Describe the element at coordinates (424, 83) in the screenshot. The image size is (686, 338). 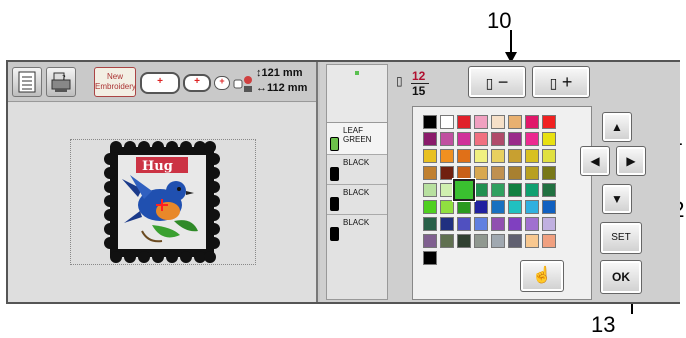
I see `color-counter: ▯ 12 15` at that location.